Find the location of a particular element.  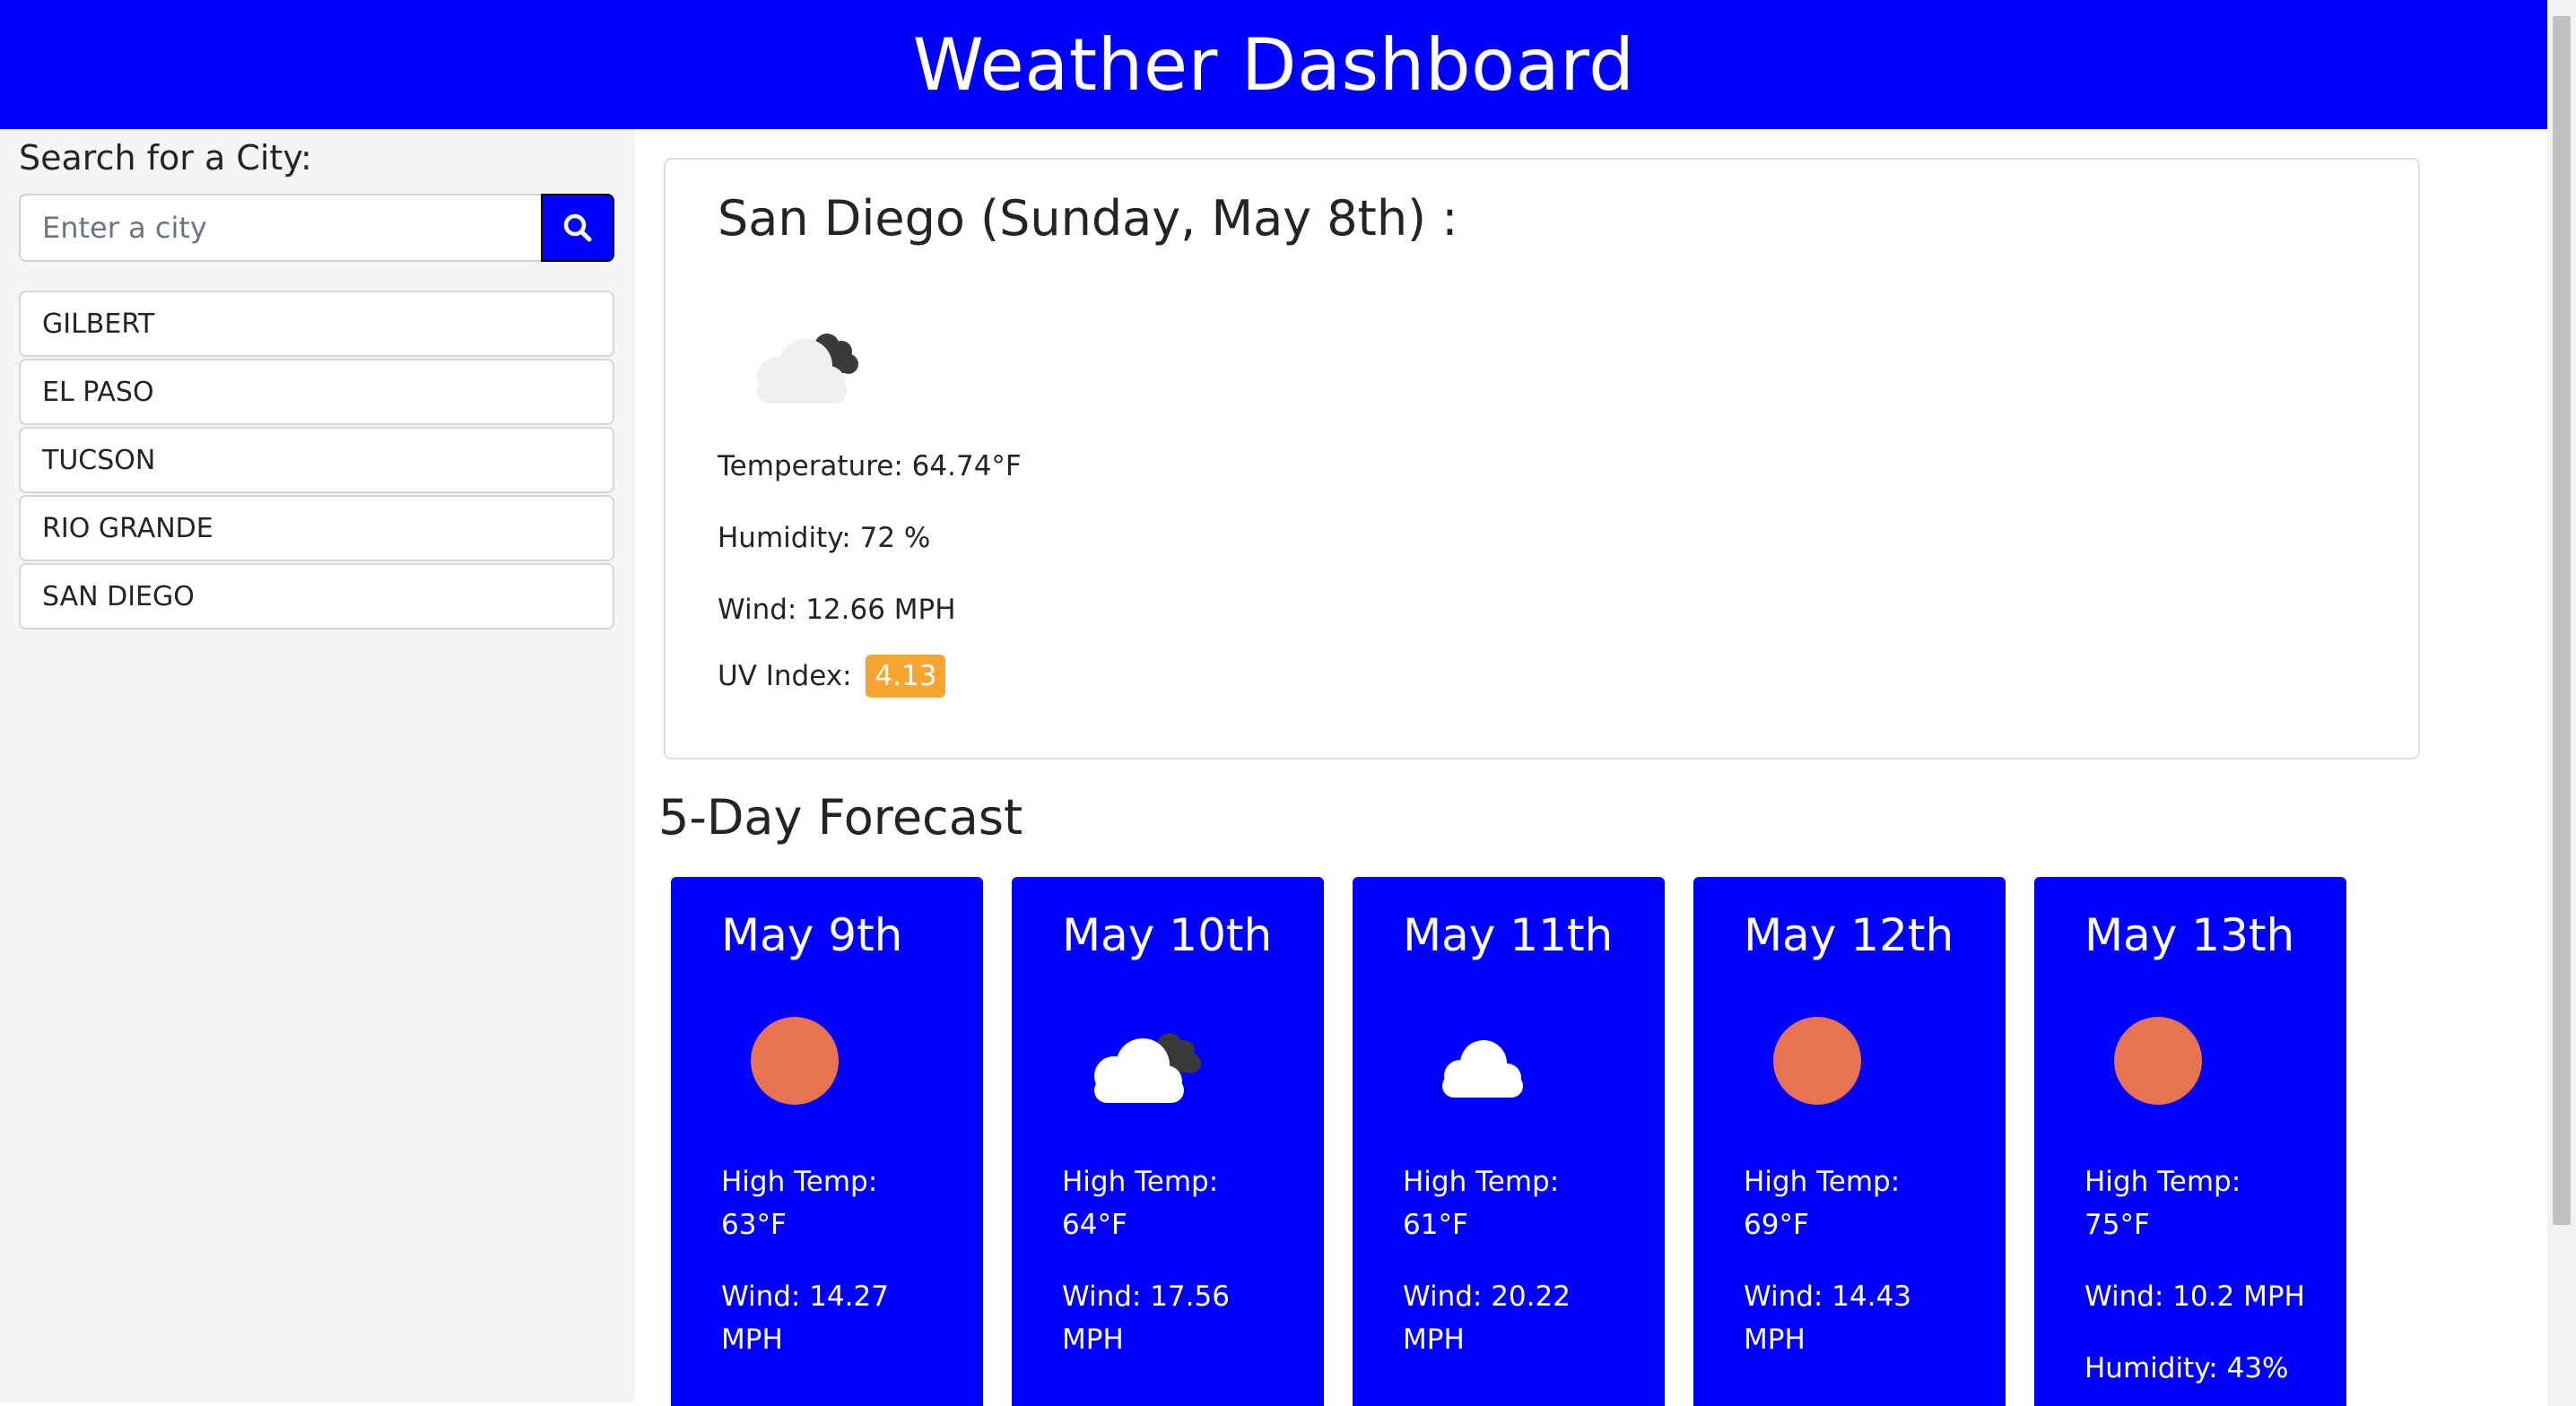

history-city-el-paso: EL PASO is located at coordinates (316, 392).